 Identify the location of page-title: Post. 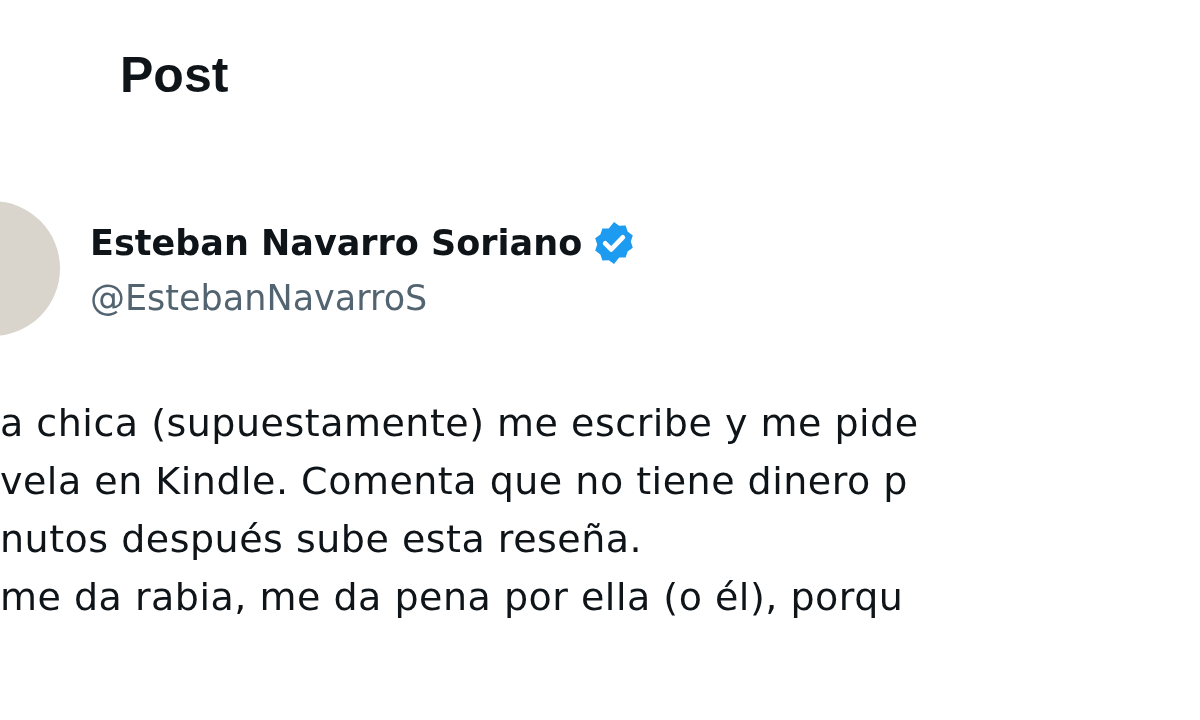
(174, 74).